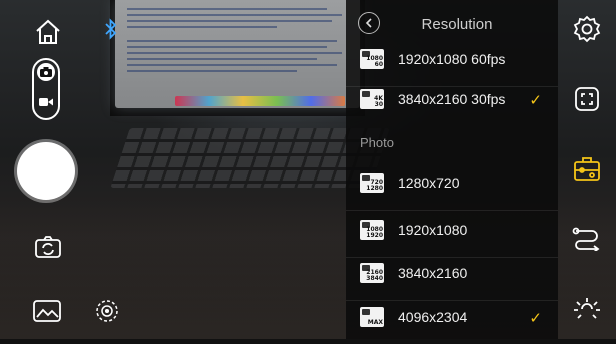 The image size is (616, 344). What do you see at coordinates (433, 230) in the screenshot?
I see `resolution-label: 1920x1080` at bounding box center [433, 230].